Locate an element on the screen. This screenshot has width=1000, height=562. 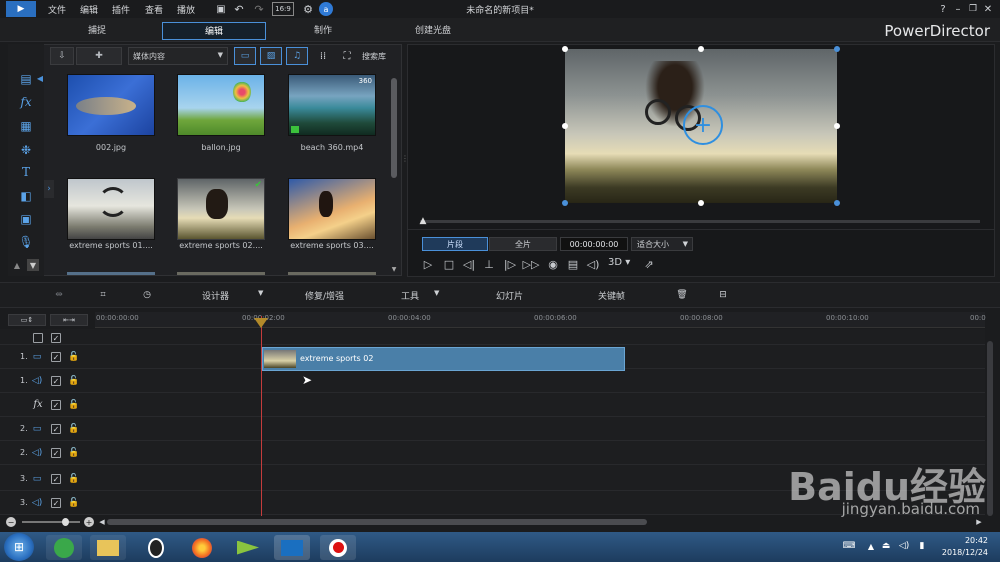
restore-icon: ❐ is located at coordinates (973, 9).